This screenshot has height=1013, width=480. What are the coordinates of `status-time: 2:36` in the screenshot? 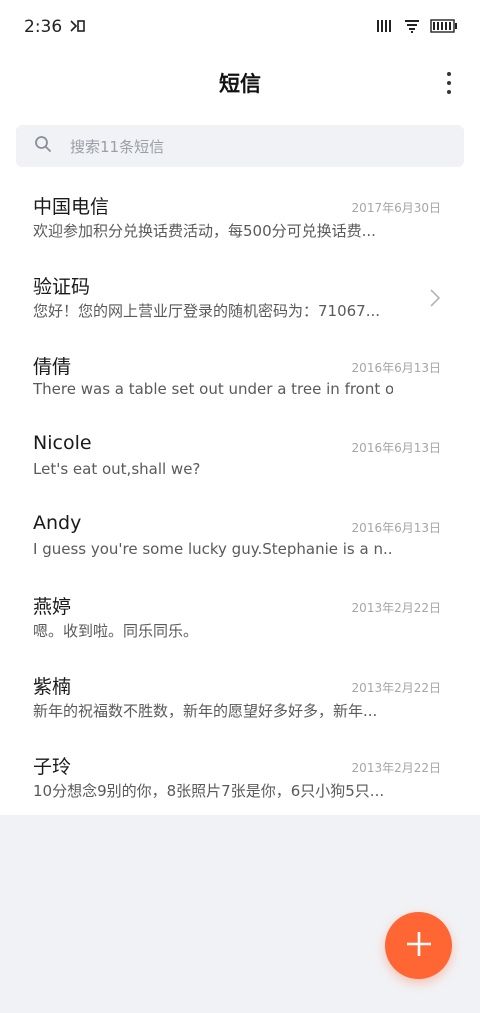 It's located at (43, 27).